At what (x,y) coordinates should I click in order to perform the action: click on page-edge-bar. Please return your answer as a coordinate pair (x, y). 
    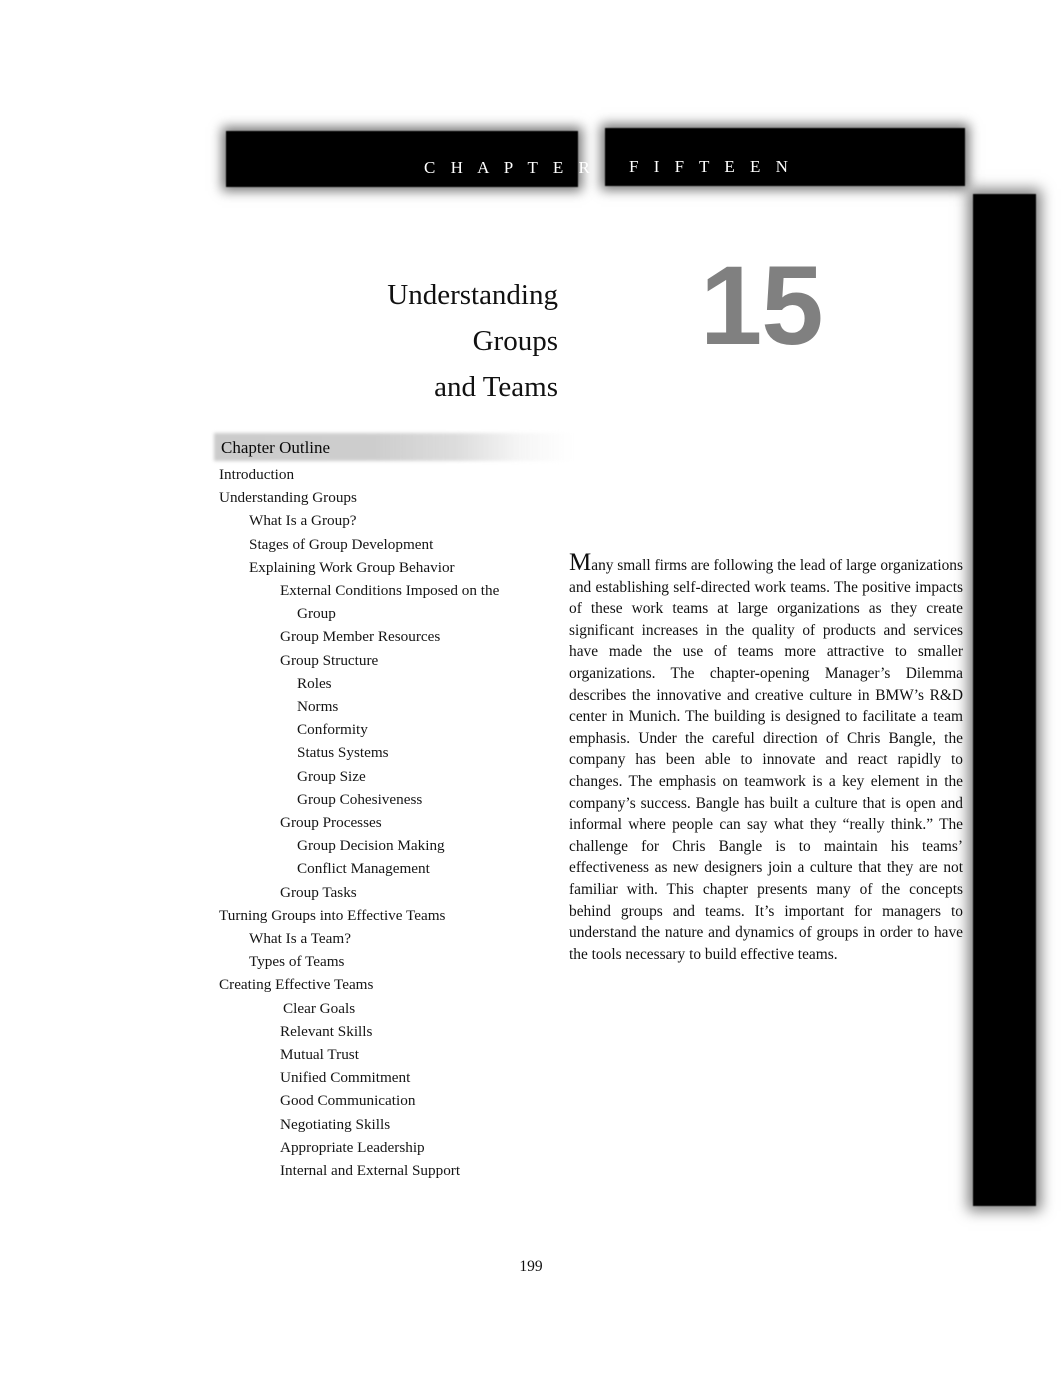
    Looking at the image, I should click on (1004, 700).